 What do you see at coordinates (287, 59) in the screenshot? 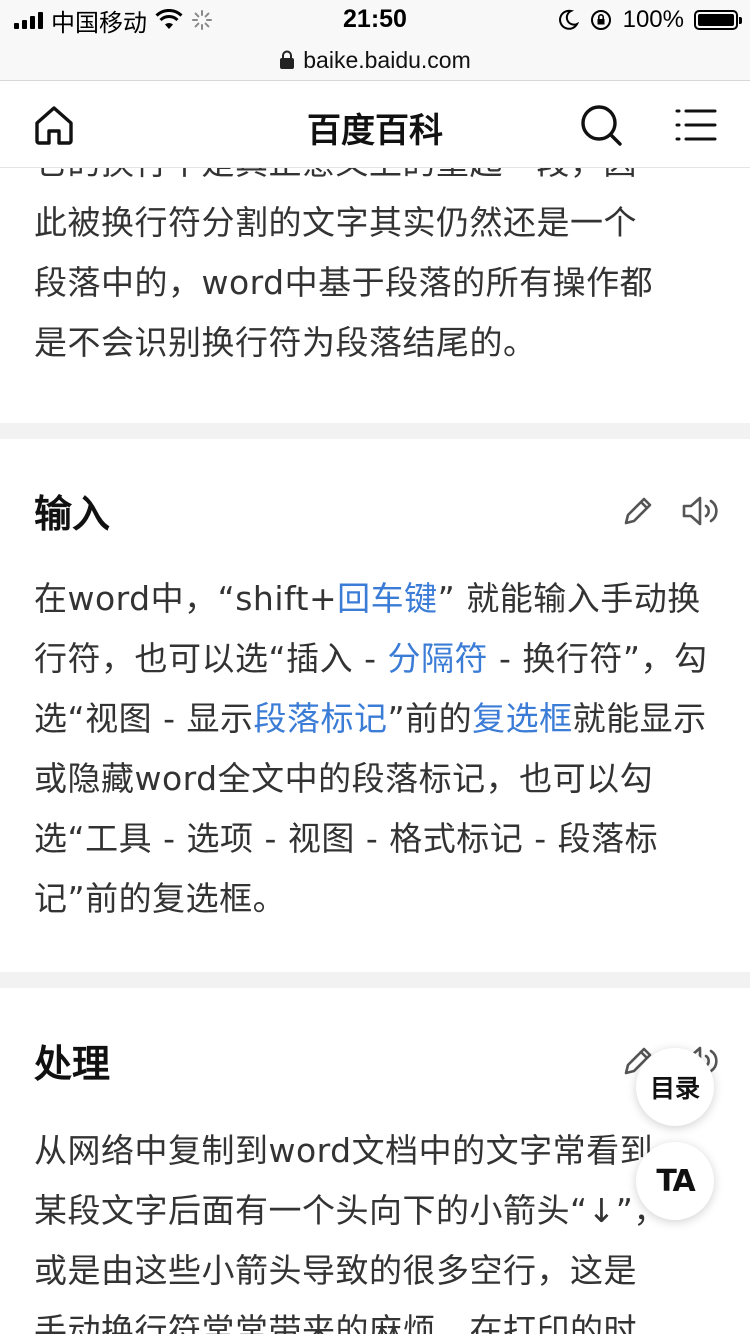
I see `lock-icon` at bounding box center [287, 59].